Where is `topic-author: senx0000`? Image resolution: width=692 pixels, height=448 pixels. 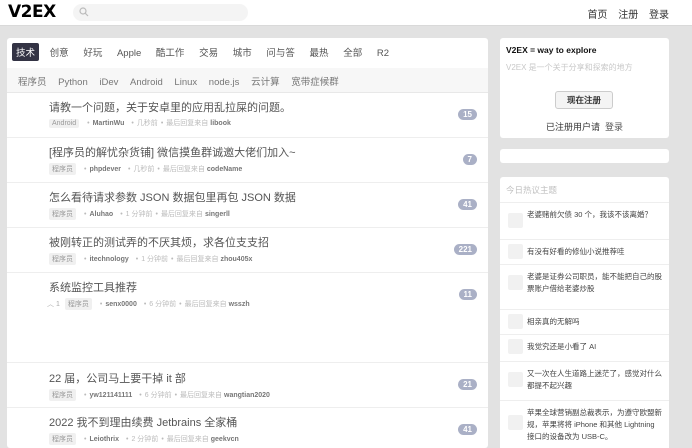 topic-author: senx0000 is located at coordinates (121, 304).